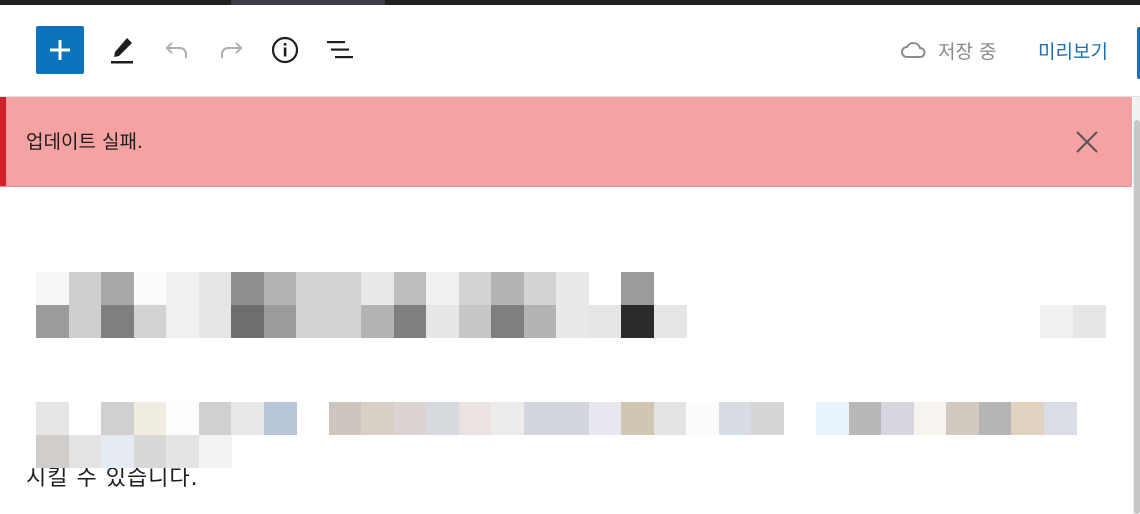 The width and height of the screenshot is (1140, 514). I want to click on close-icon, so click(1087, 142).